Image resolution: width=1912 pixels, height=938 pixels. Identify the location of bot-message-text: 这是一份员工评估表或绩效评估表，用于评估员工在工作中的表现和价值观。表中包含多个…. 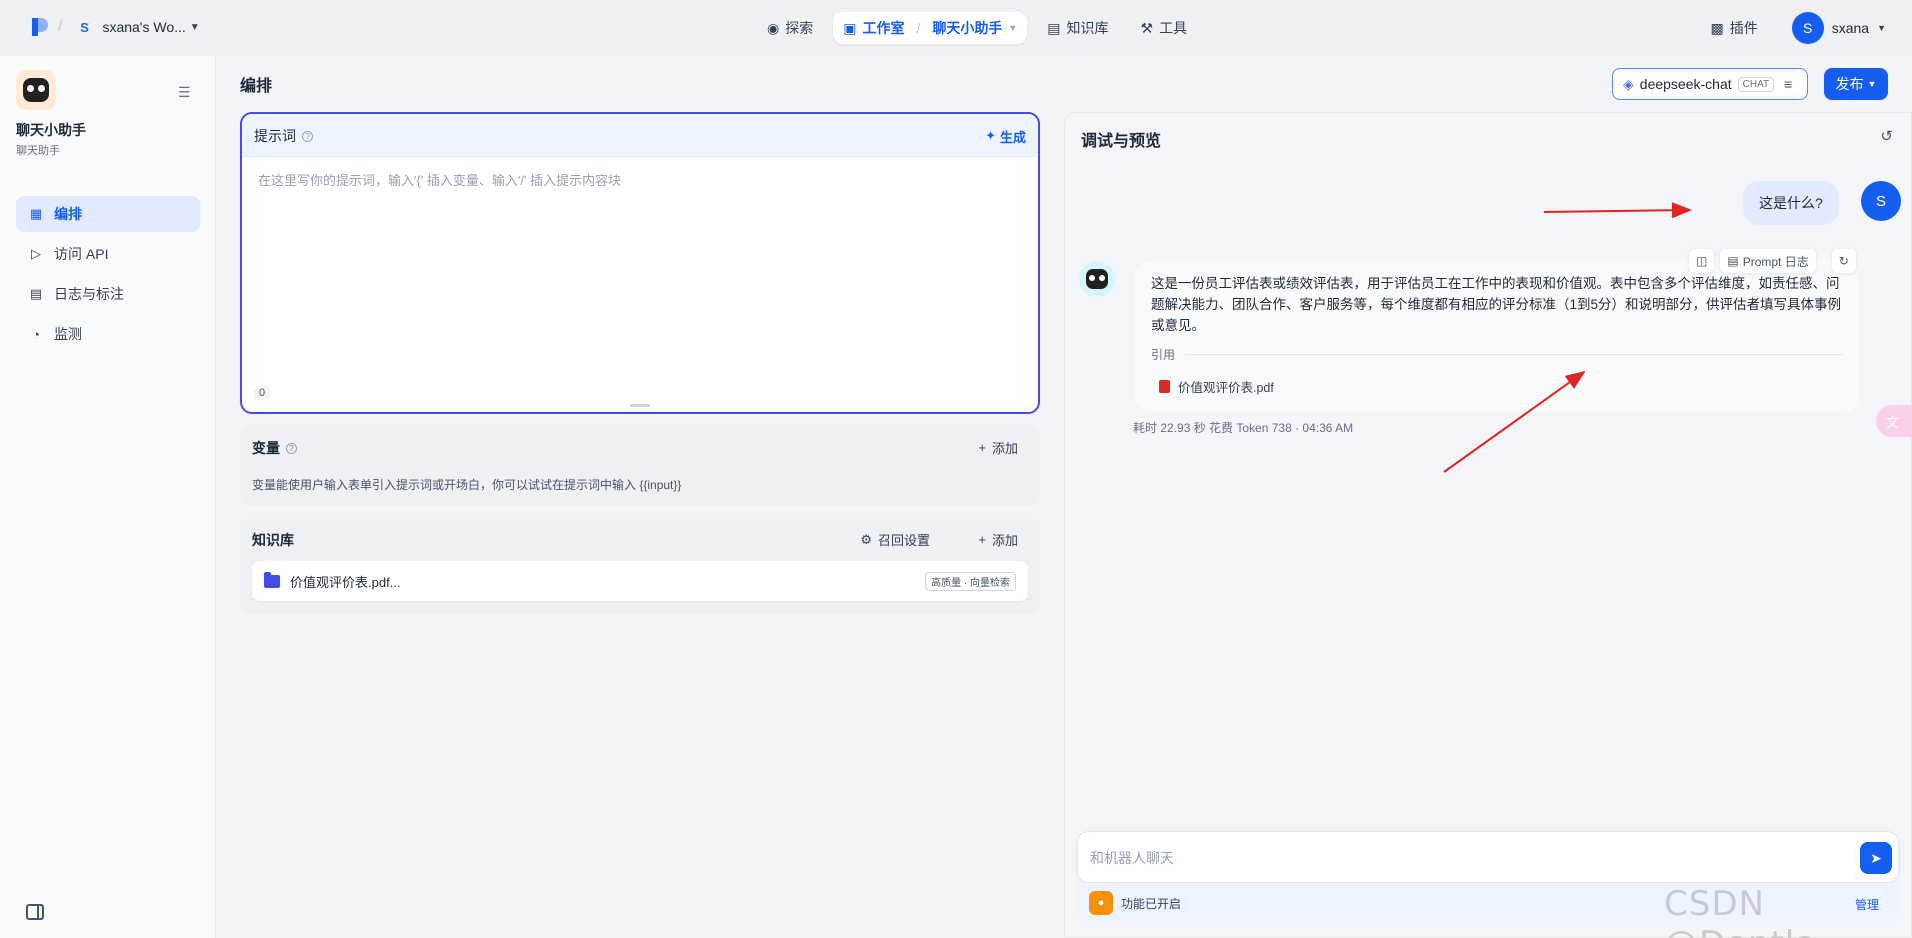
(1496, 304).